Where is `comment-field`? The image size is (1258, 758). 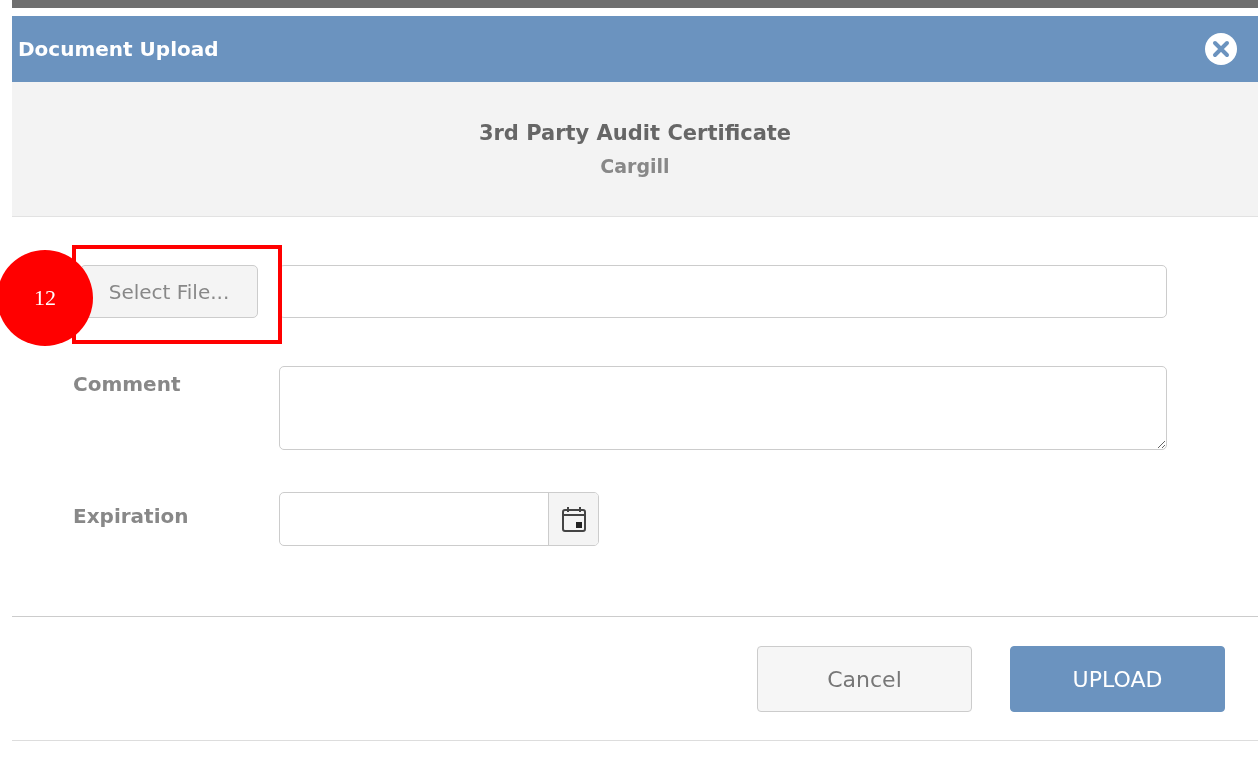
comment-field is located at coordinates (723, 408).